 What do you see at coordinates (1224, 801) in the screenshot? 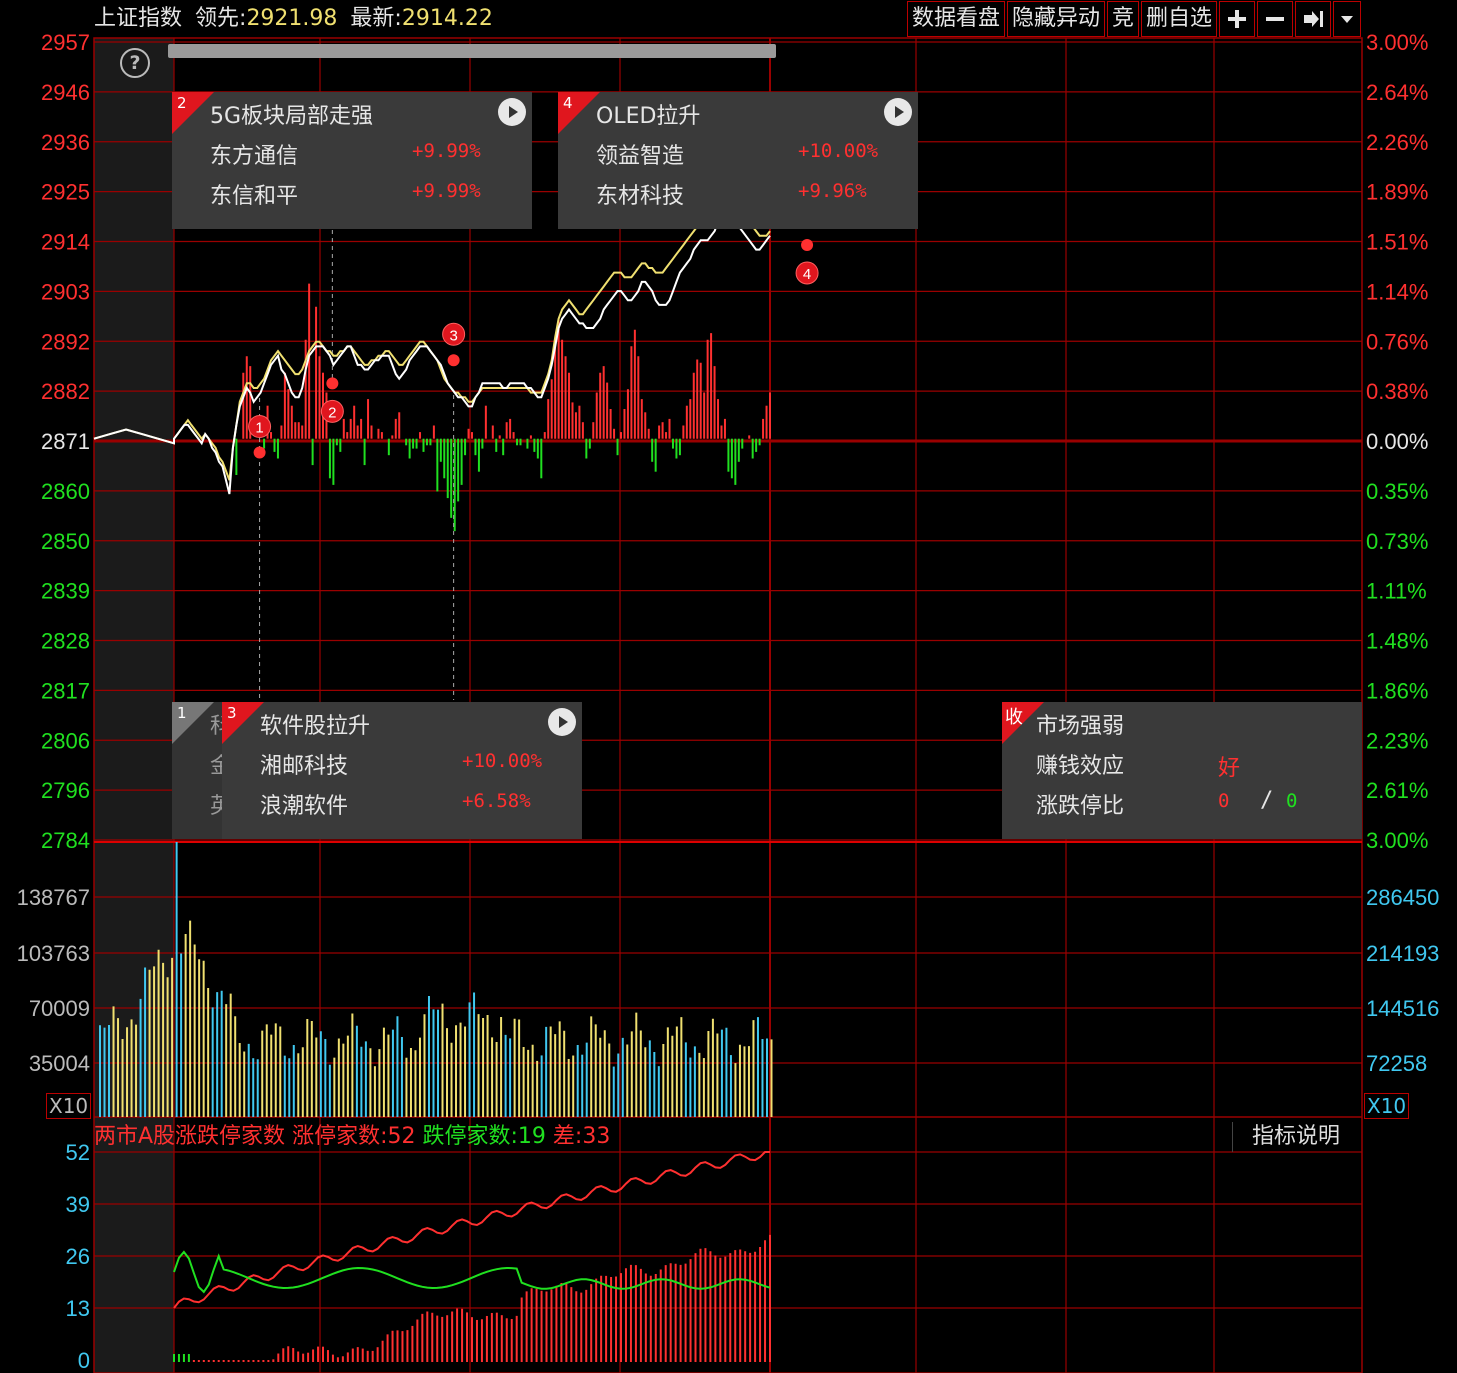
I see `limit-up-count: 0` at bounding box center [1224, 801].